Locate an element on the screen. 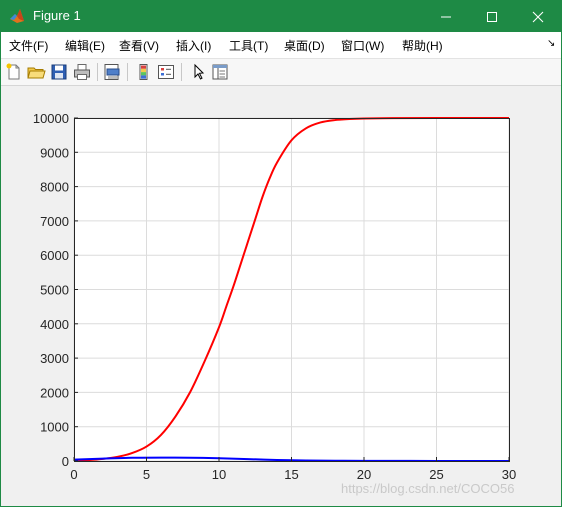 The width and height of the screenshot is (562, 507). new-figure-icon is located at coordinates (14, 72).